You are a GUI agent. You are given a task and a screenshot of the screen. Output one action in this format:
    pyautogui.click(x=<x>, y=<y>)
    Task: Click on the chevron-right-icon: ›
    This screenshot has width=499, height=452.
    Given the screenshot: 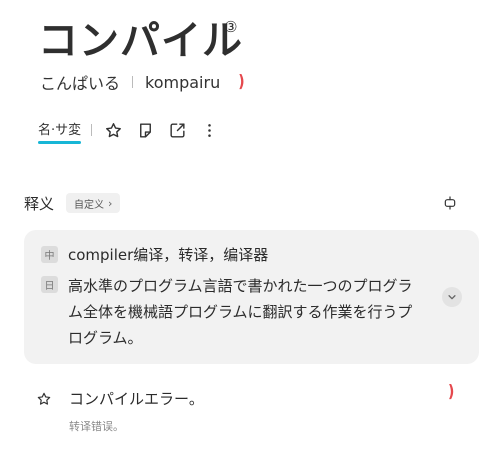 What is the action you would take?
    pyautogui.click(x=110, y=203)
    